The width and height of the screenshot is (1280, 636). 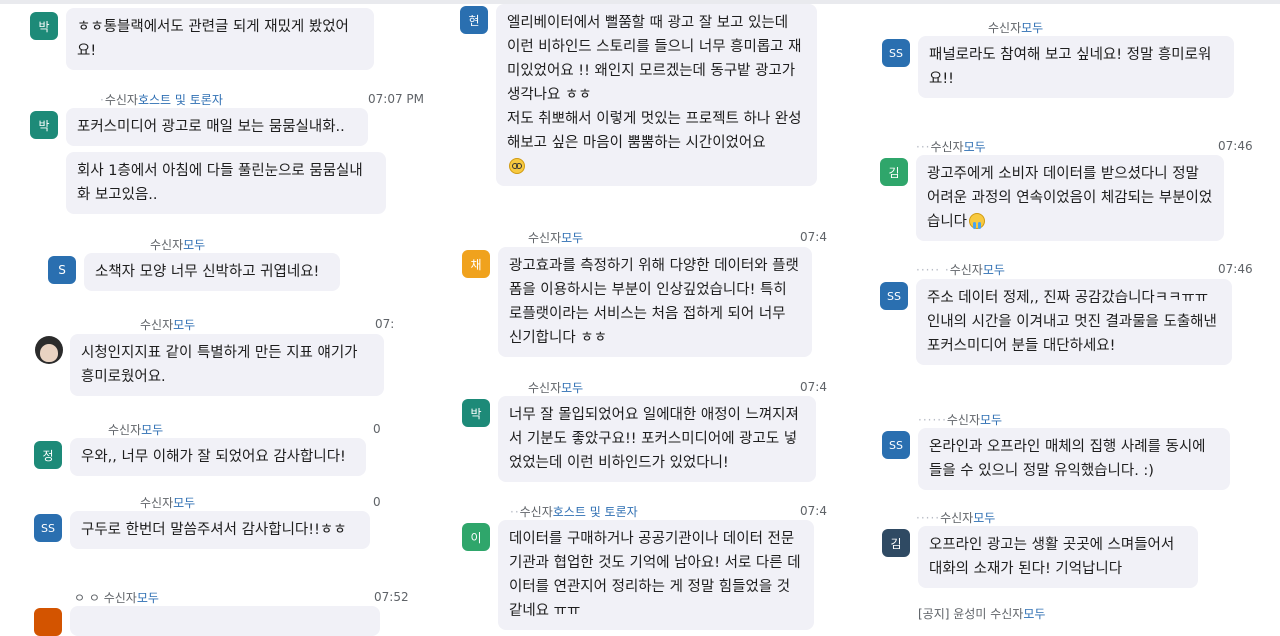 What do you see at coordinates (982, 614) in the screenshot?
I see `message-recipient: [공지] 윤성미 수신자모두` at bounding box center [982, 614].